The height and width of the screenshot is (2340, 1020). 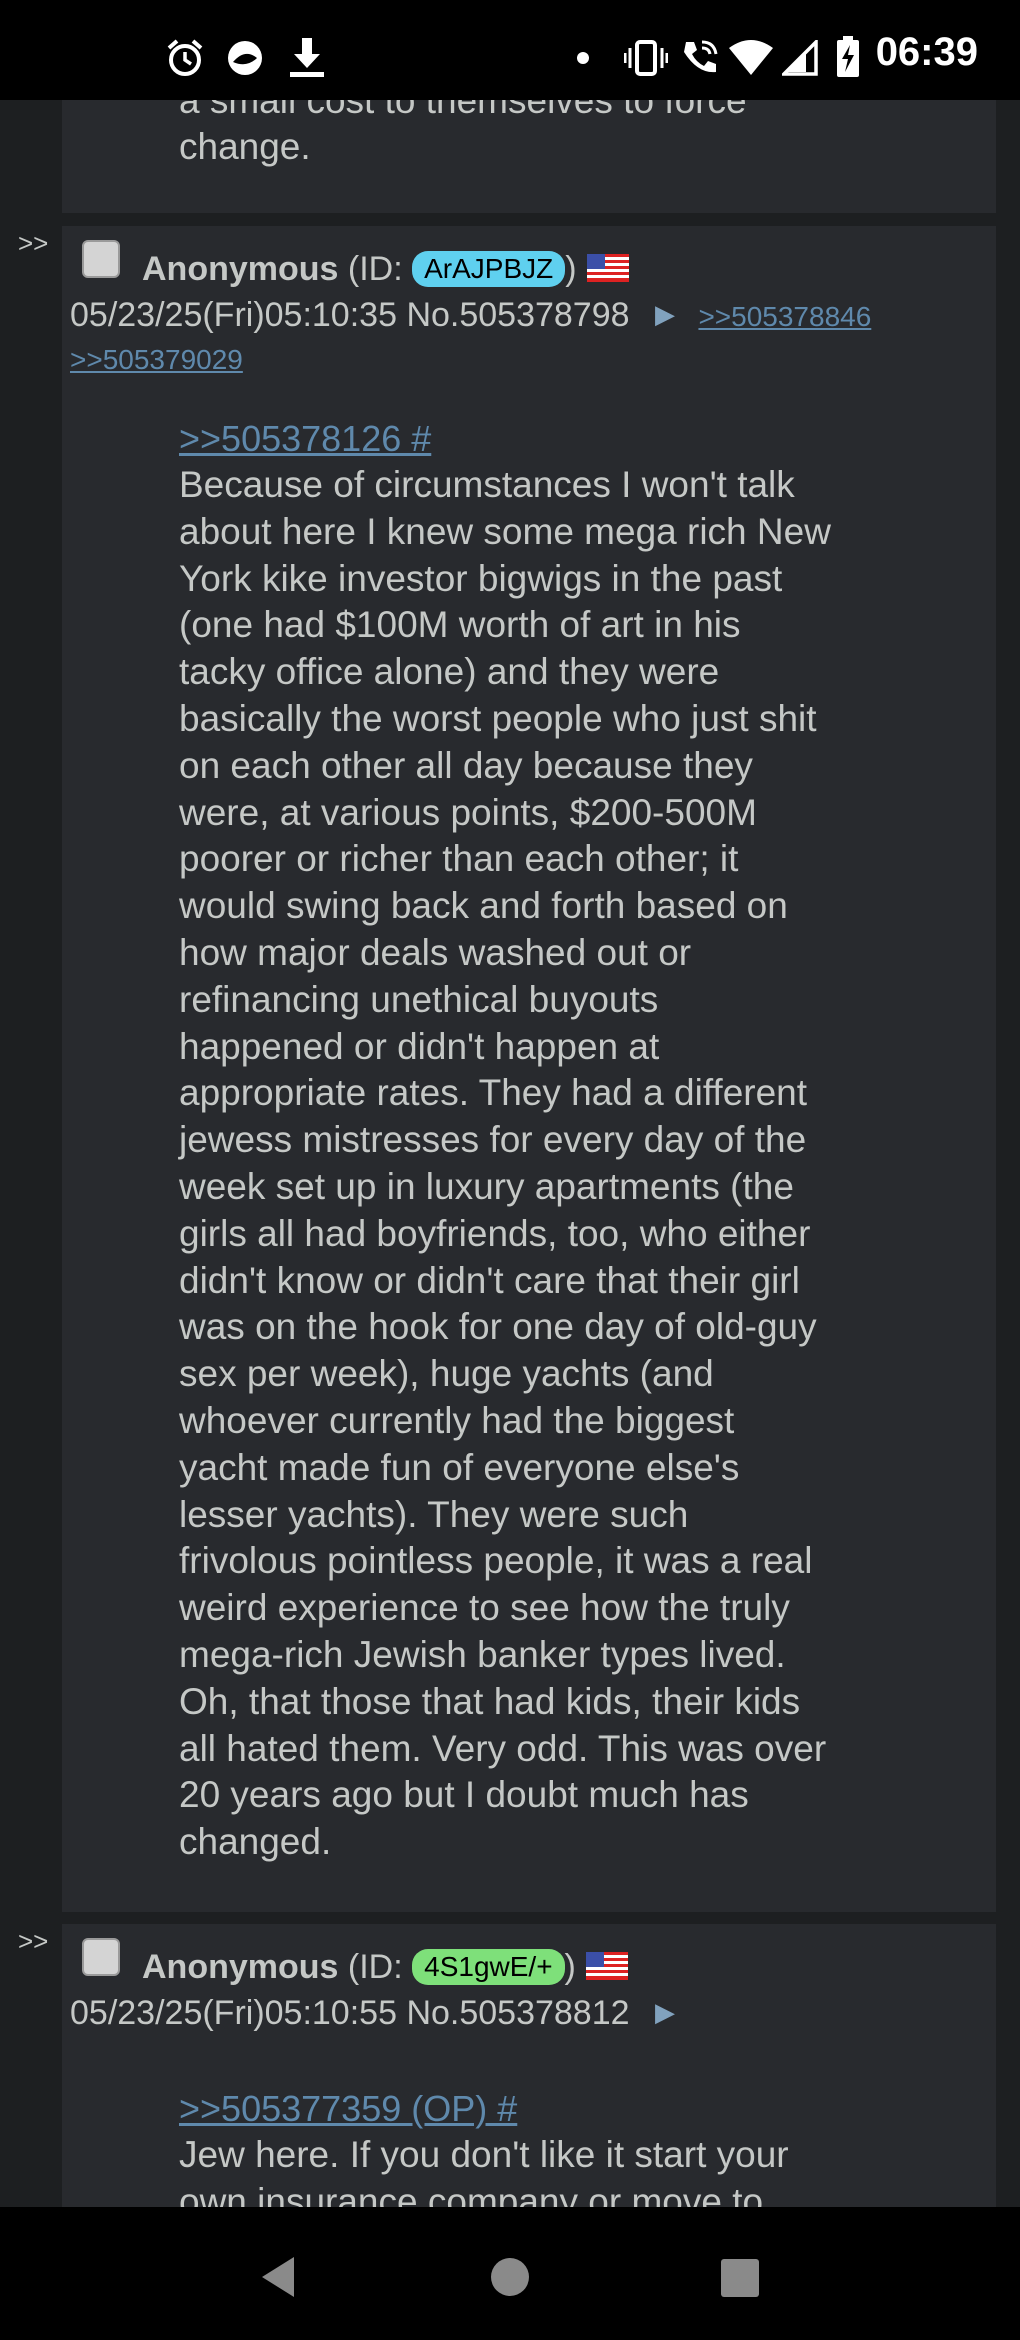 I want to click on back-icon, so click(x=278, y=2277).